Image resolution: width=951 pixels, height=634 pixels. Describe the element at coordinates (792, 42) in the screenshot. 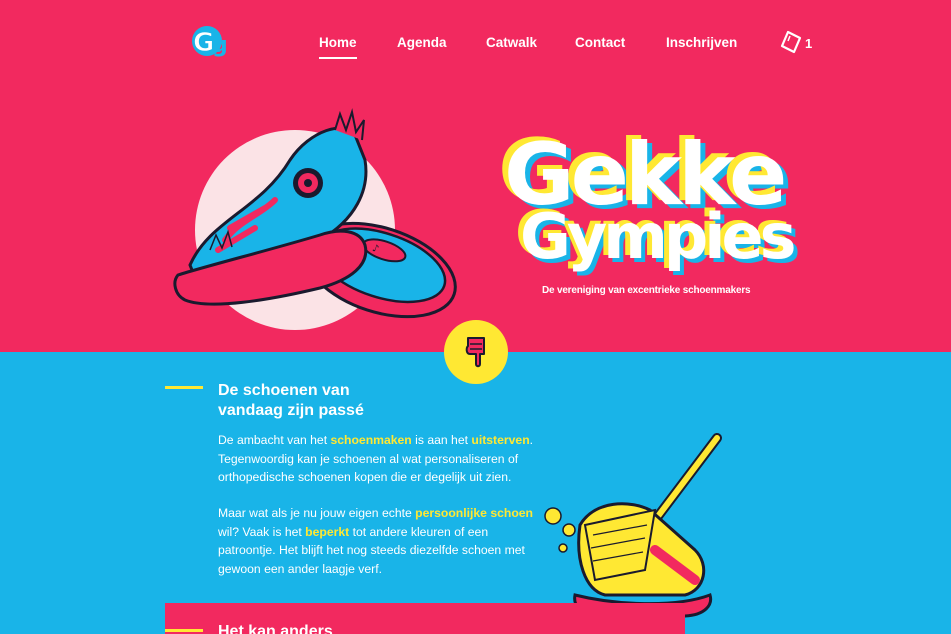

I see `ticket-icon` at that location.